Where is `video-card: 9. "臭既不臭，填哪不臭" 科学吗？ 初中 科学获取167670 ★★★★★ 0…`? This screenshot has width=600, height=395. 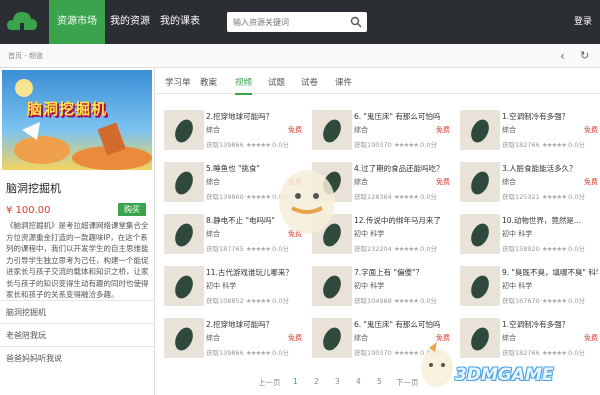
video-card: 9. "臭既不臭，填哪不臭" 科学吗？ 初中 科学获取167670 ★★★★★ 0… is located at coordinates (530, 287).